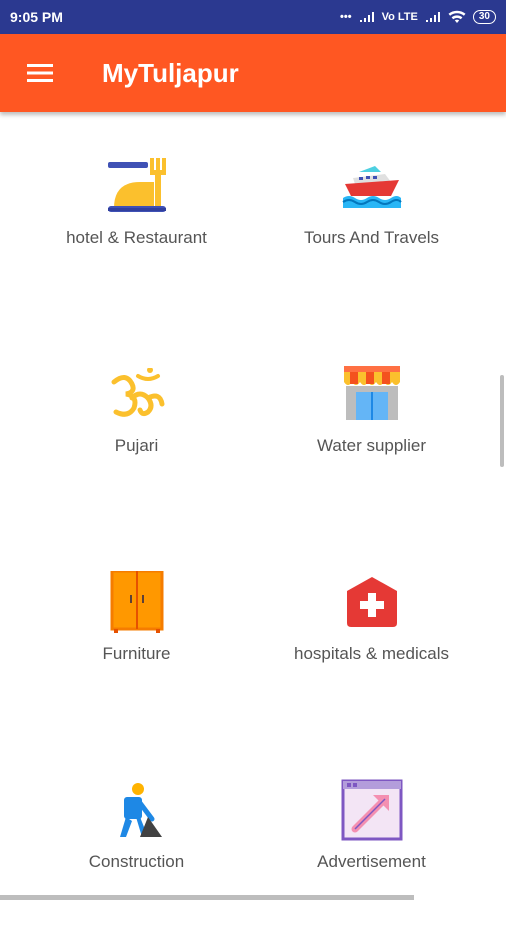  What do you see at coordinates (137, 394) in the screenshot?
I see `om-icon` at bounding box center [137, 394].